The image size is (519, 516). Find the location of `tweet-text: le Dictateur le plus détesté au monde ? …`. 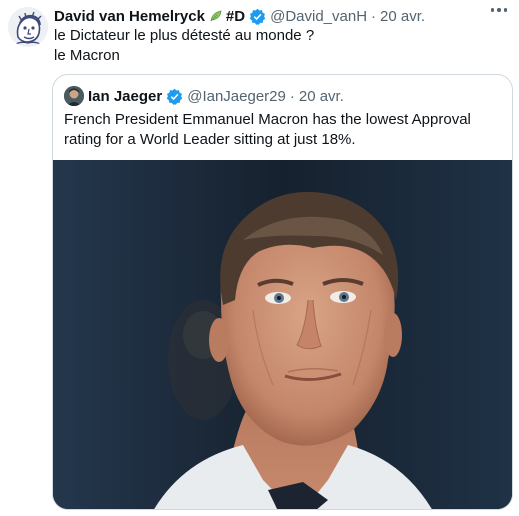

tweet-text: le Dictateur le plus détesté au monde ? … is located at coordinates (184, 46).